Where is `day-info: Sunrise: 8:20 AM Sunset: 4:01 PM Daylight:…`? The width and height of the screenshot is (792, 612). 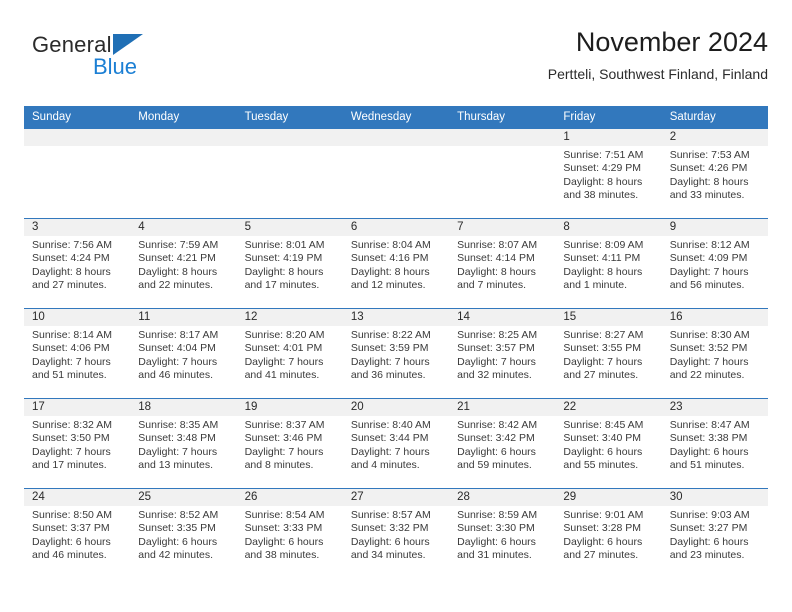 day-info: Sunrise: 8:20 AM Sunset: 4:01 PM Daylight:… is located at coordinates (290, 354).